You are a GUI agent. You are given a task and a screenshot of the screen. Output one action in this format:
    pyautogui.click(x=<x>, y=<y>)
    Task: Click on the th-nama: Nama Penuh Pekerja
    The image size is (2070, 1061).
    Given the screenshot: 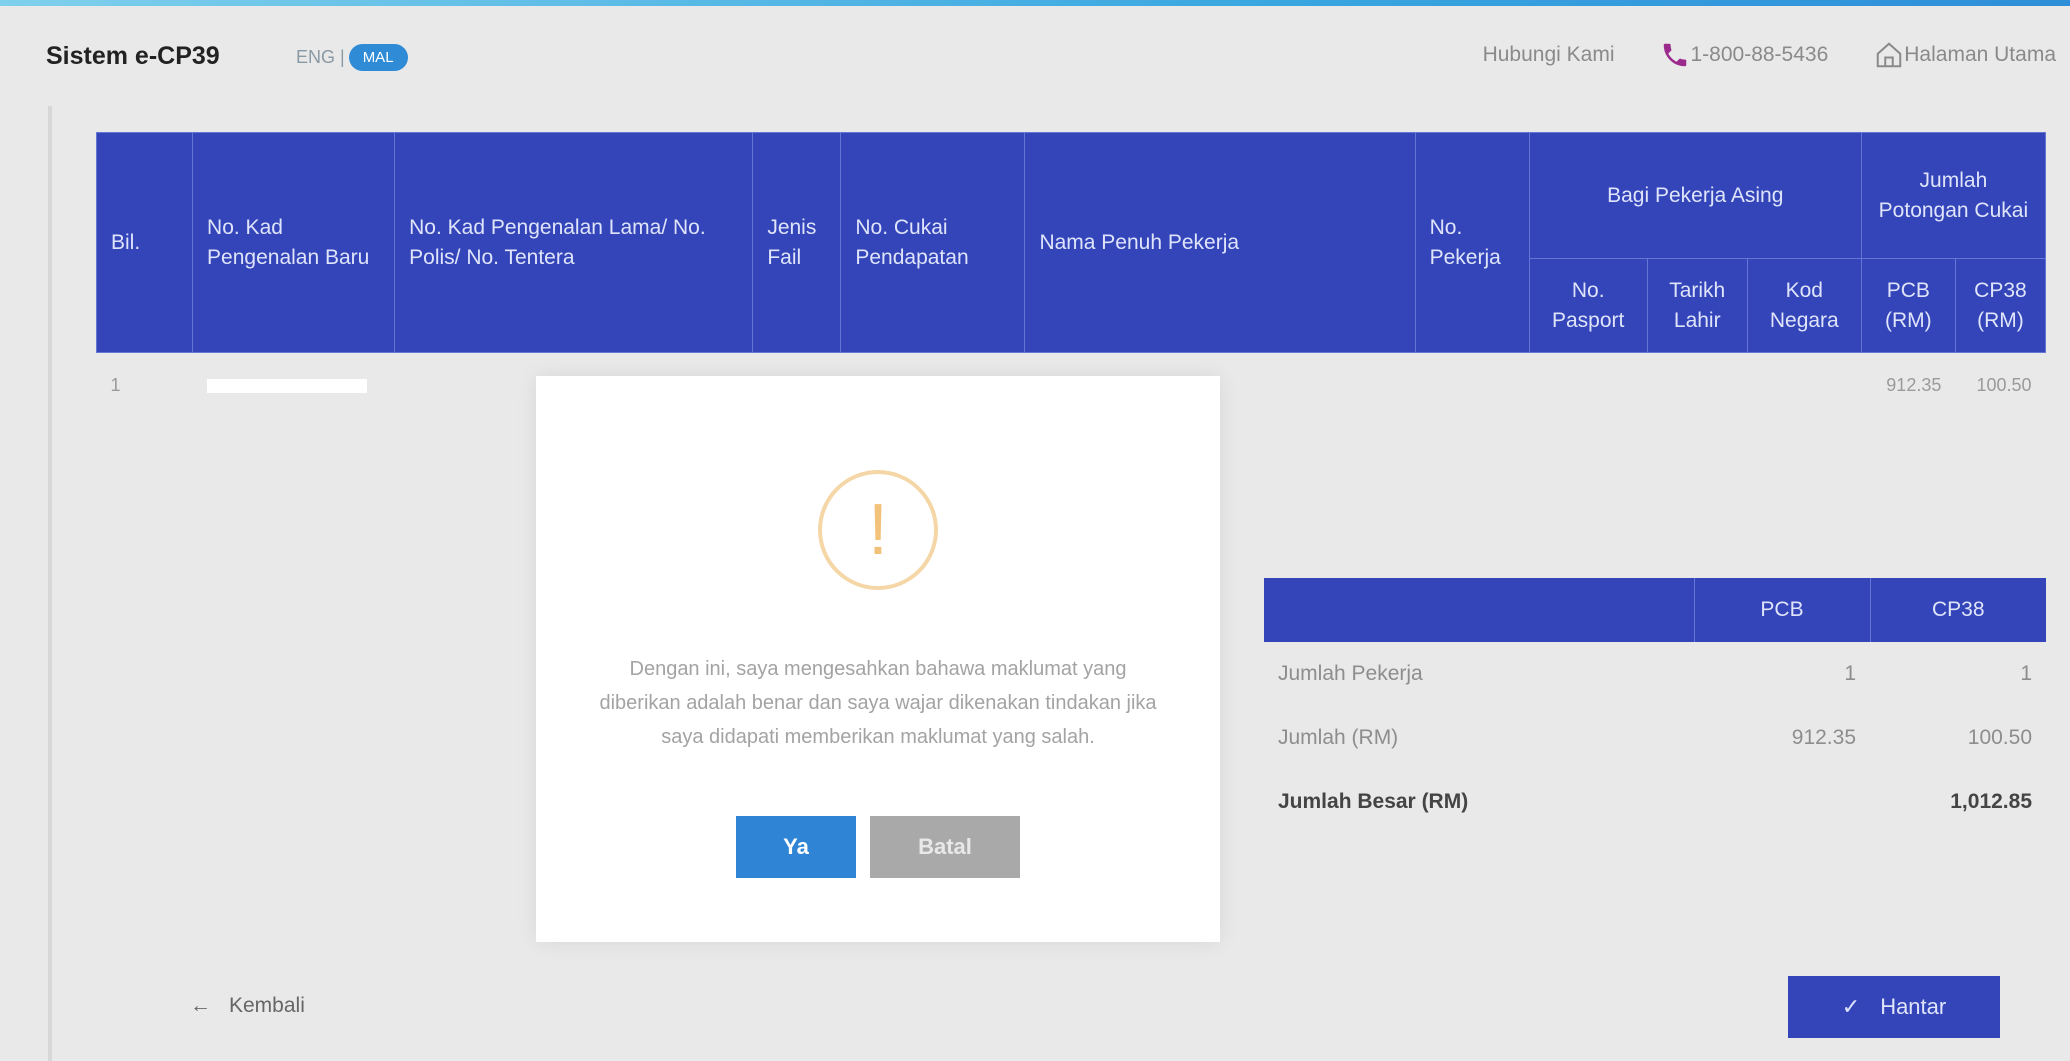 What is the action you would take?
    pyautogui.click(x=1220, y=242)
    